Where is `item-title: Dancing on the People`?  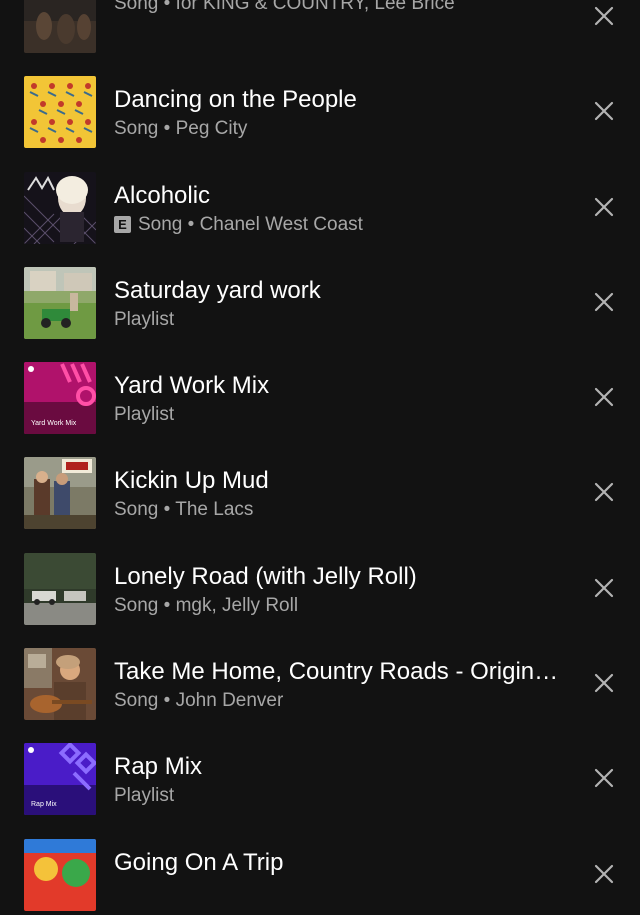
item-title: Dancing on the People is located at coordinates (235, 100).